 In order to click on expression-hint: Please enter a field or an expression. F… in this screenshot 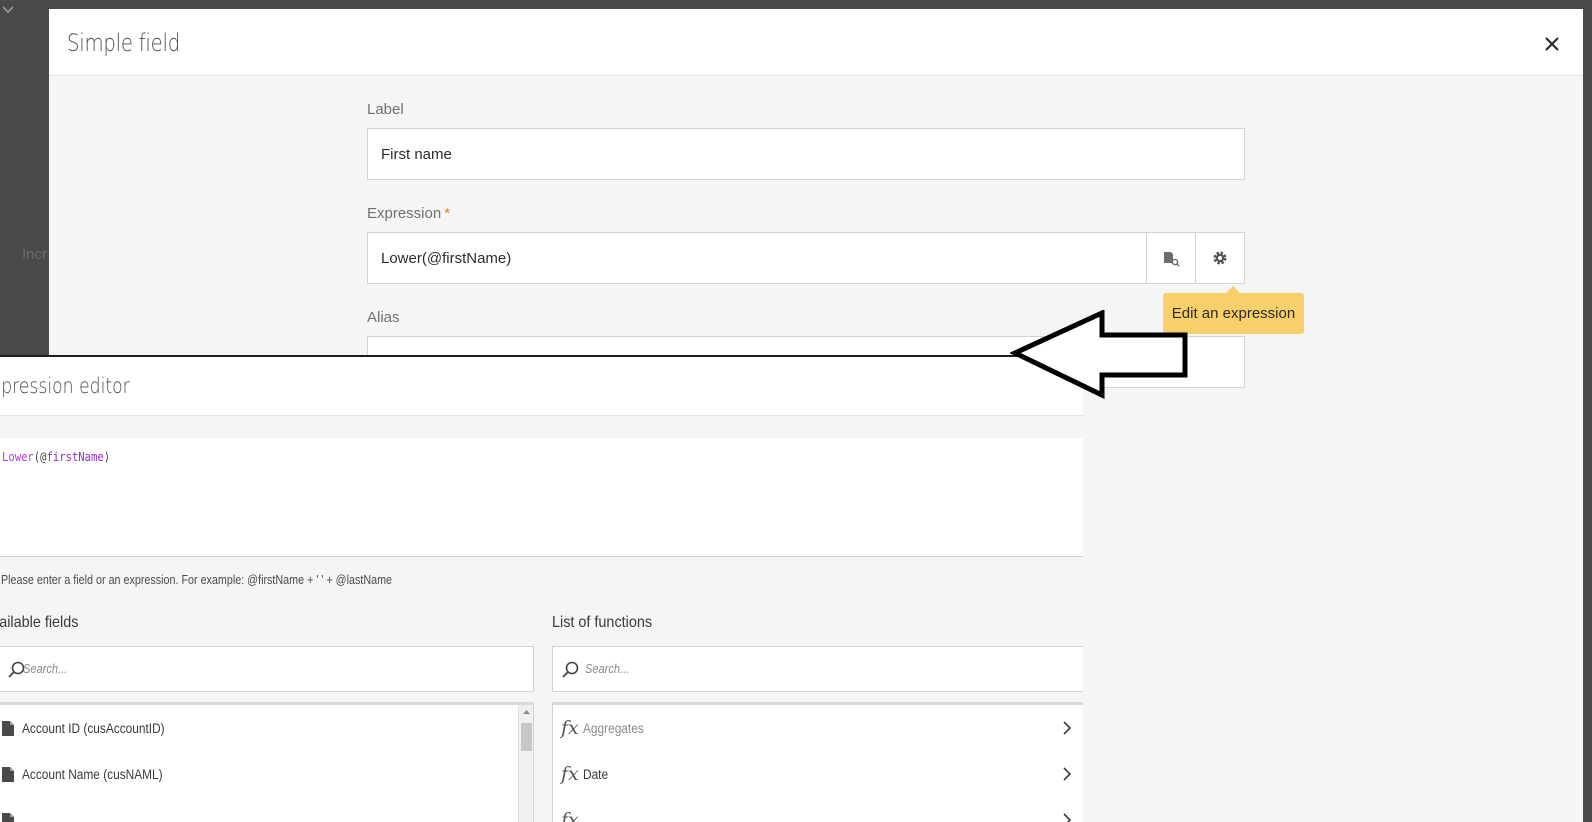, I will do `click(197, 580)`.